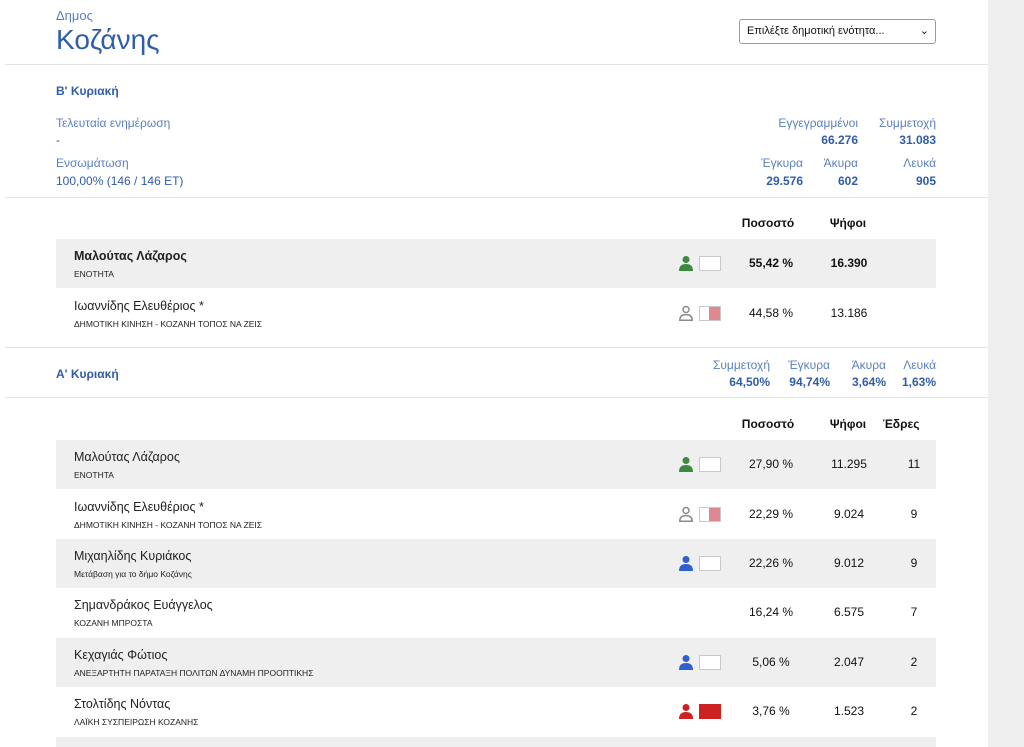  What do you see at coordinates (849, 563) in the screenshot?
I see `votes-value: 9.012` at bounding box center [849, 563].